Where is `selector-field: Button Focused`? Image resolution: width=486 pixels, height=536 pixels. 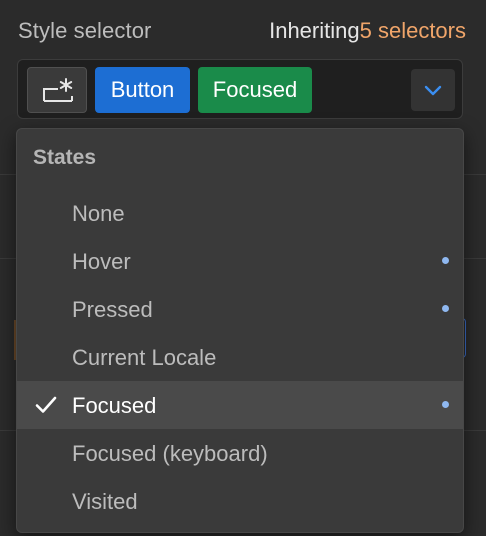 selector-field: Button Focused is located at coordinates (240, 89).